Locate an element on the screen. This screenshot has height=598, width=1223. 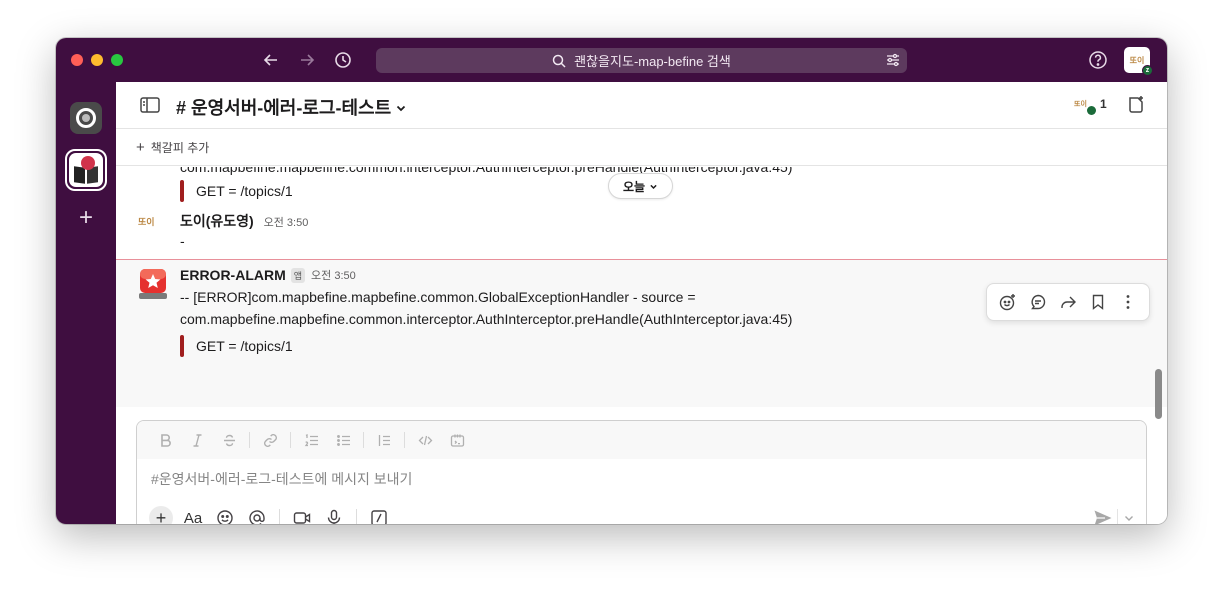
member-count: 1 is located at coordinates (1103, 104).